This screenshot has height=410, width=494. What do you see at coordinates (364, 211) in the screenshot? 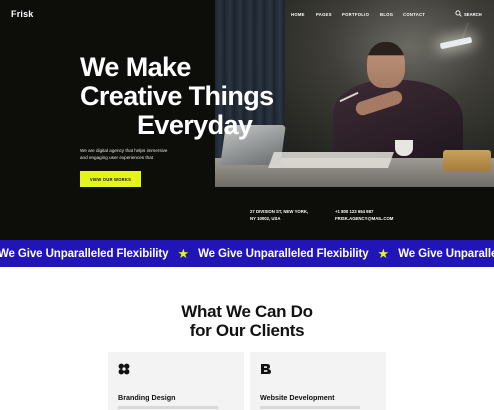
I see `phone-link: +1 800 123 654 987` at bounding box center [364, 211].